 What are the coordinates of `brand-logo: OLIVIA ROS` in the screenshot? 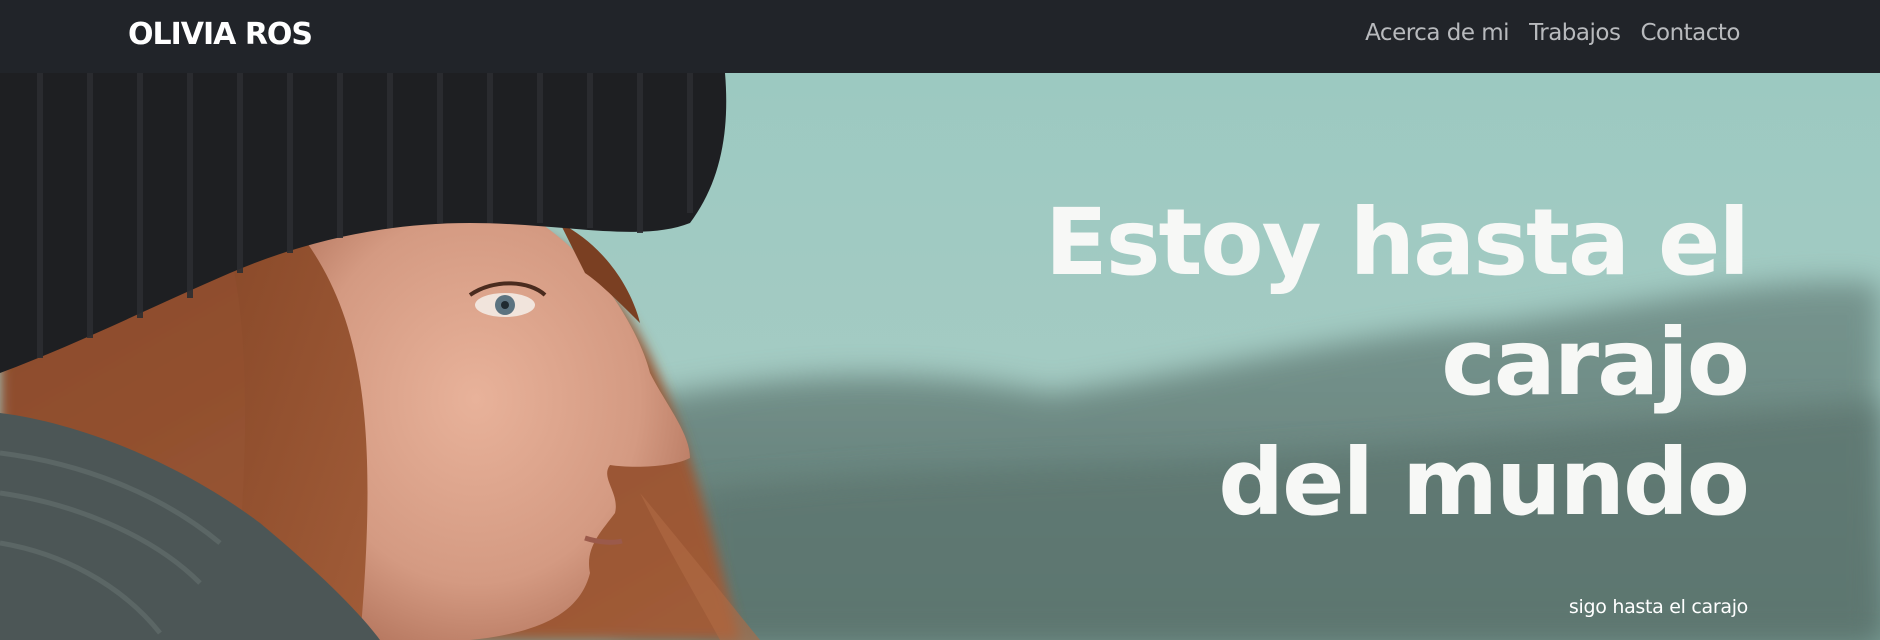 It's located at (220, 35).